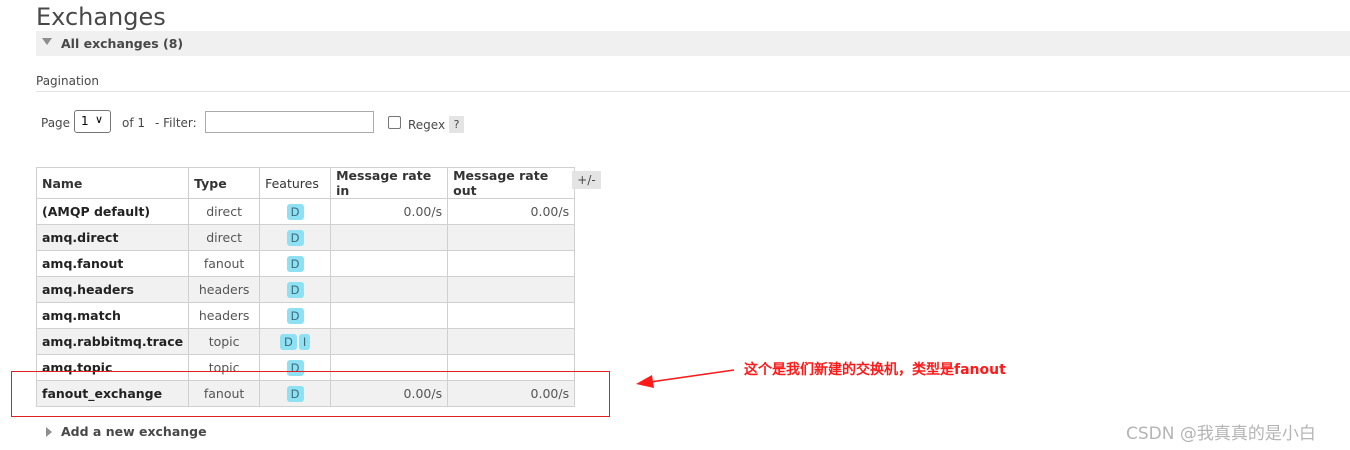 This screenshot has width=1350, height=450. I want to click on message-rate-in: 0.00/s, so click(389, 211).